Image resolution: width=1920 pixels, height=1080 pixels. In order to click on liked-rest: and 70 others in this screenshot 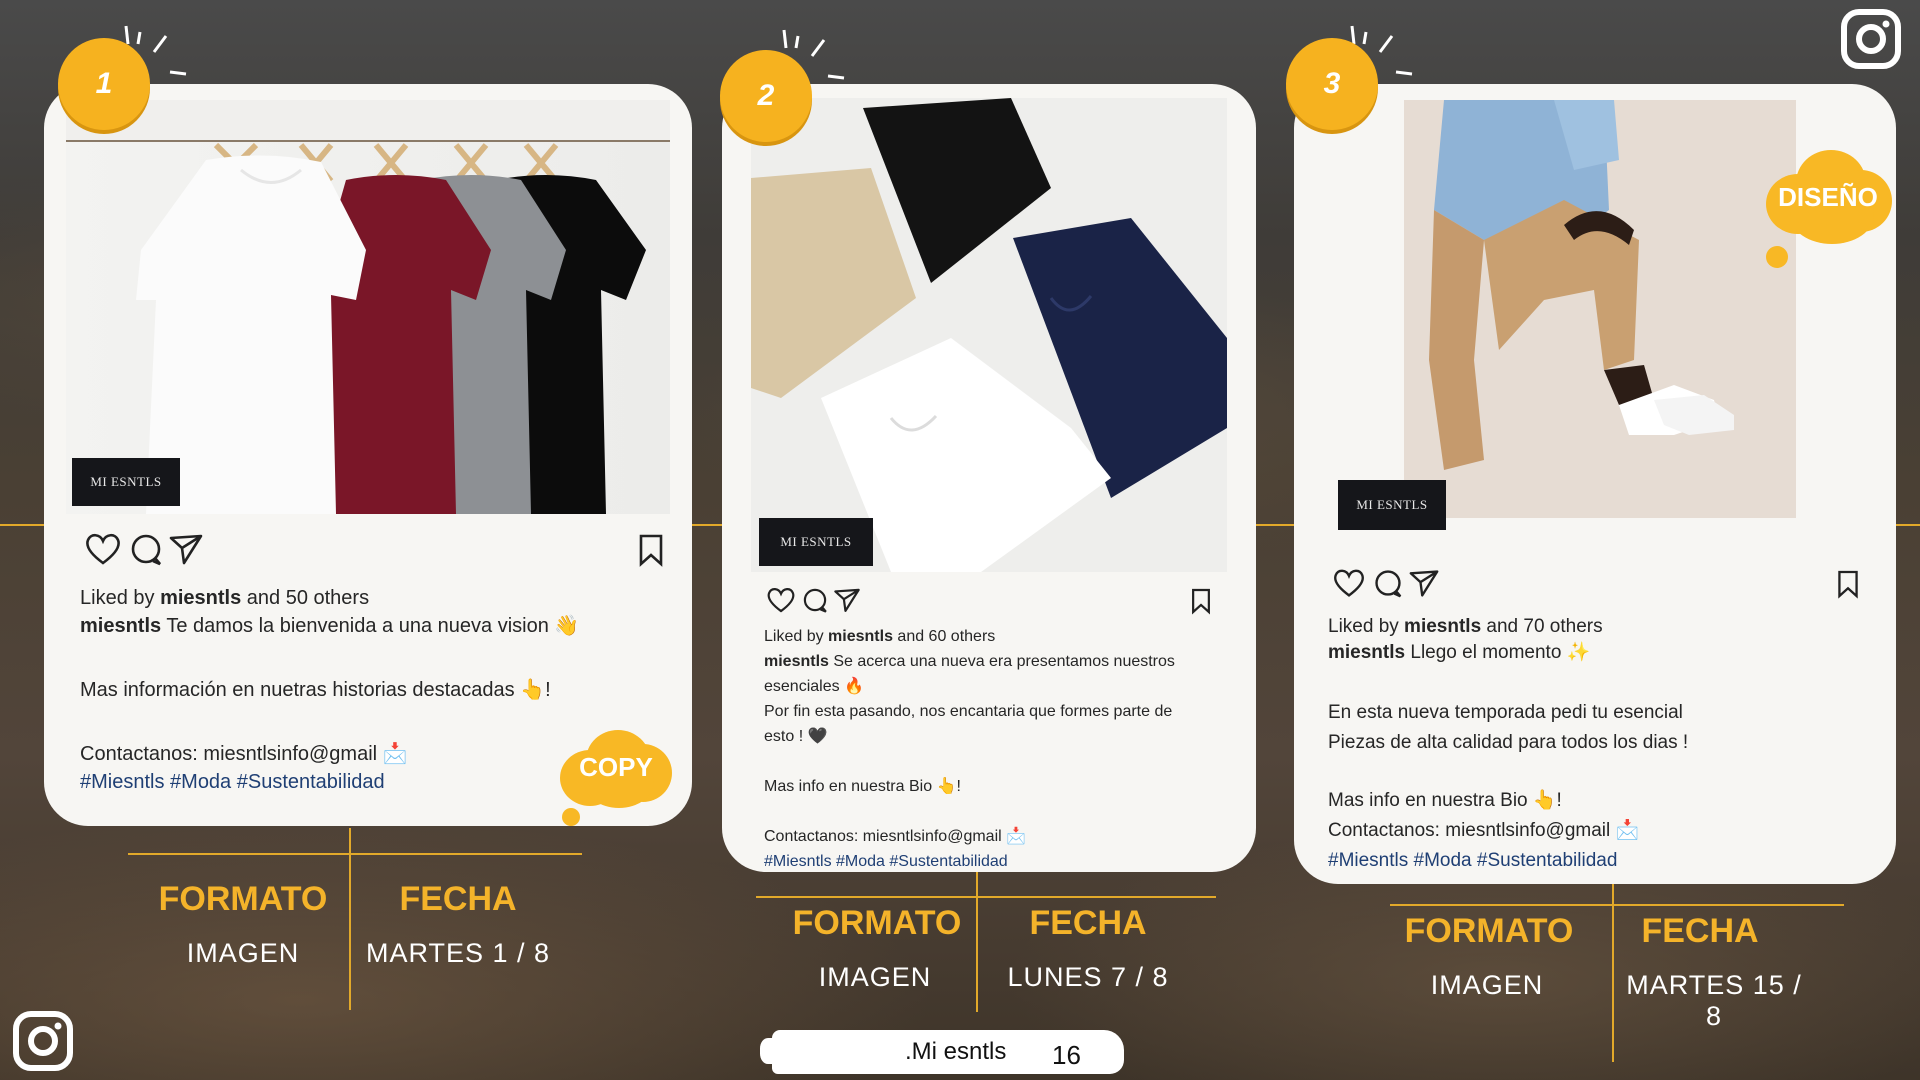, I will do `click(1542, 626)`.